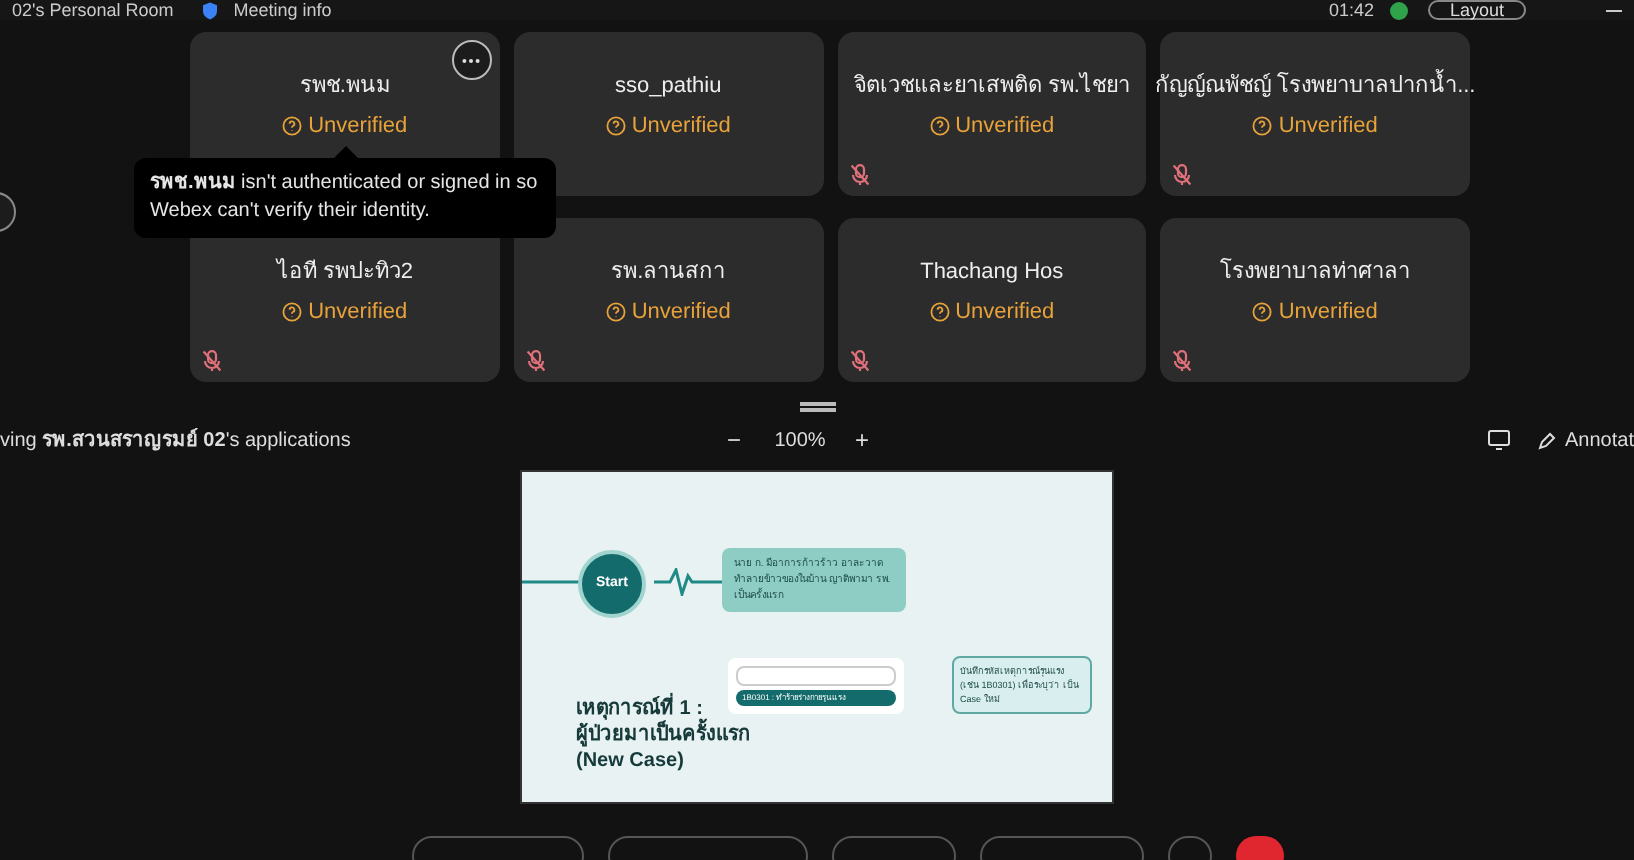 The image size is (1634, 860). Describe the element at coordinates (800, 441) in the screenshot. I see `zoom-level: 100%` at that location.